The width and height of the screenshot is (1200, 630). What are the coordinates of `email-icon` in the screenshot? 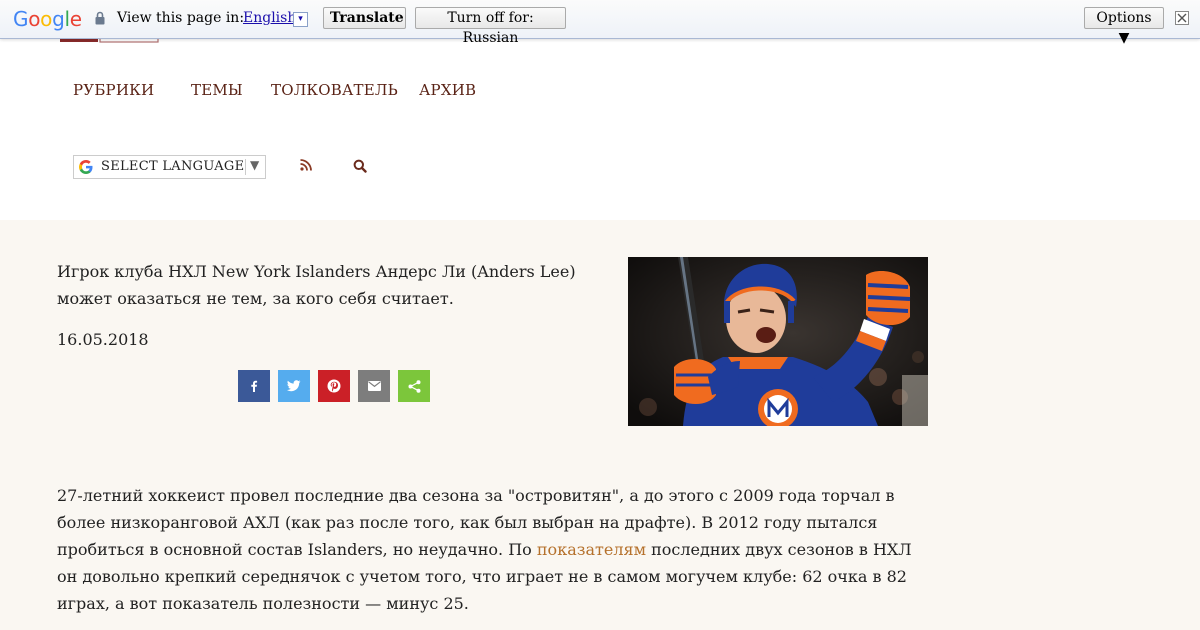 It's located at (374, 386).